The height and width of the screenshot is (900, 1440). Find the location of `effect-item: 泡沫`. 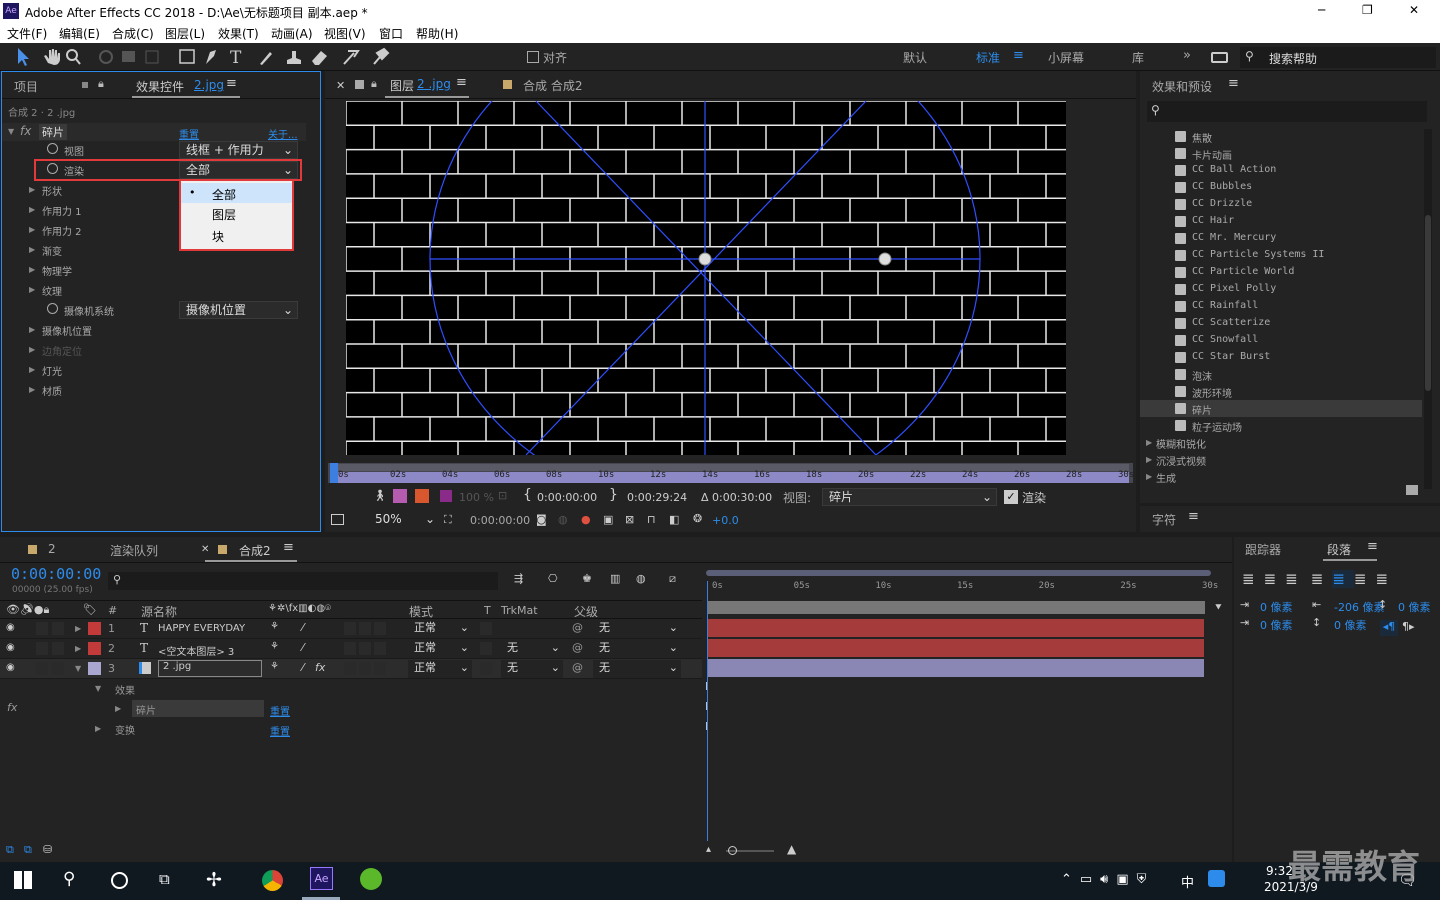

effect-item: 泡沫 is located at coordinates (1281, 374).